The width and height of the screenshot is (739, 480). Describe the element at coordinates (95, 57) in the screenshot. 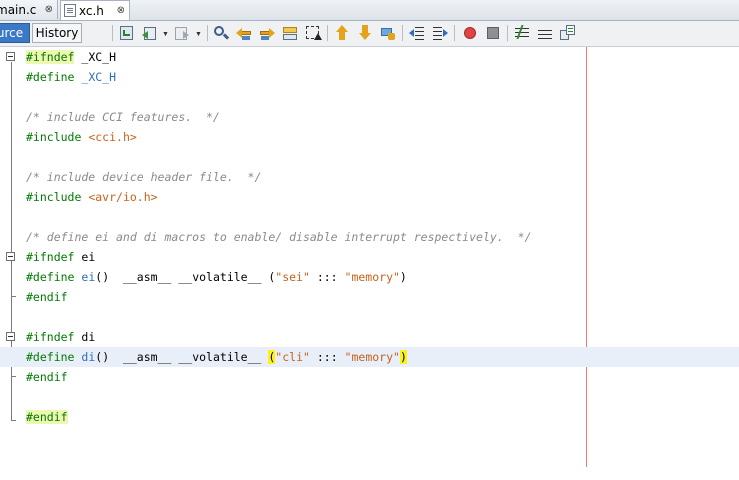

I see `identifier: _XC_H` at that location.